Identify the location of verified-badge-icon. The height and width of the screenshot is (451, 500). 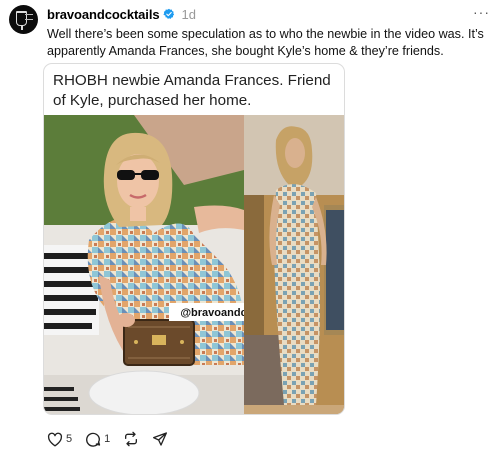
(169, 13).